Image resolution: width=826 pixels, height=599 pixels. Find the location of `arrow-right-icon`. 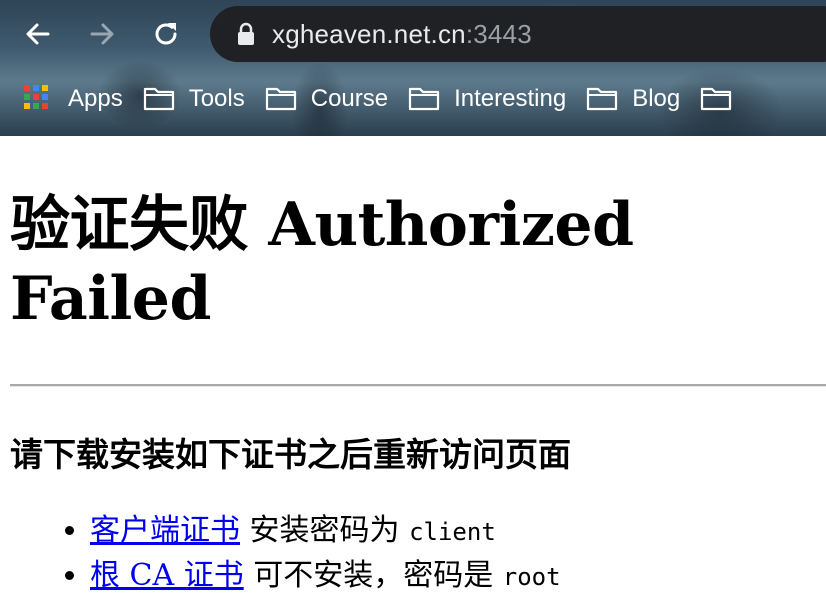

arrow-right-icon is located at coordinates (102, 34).